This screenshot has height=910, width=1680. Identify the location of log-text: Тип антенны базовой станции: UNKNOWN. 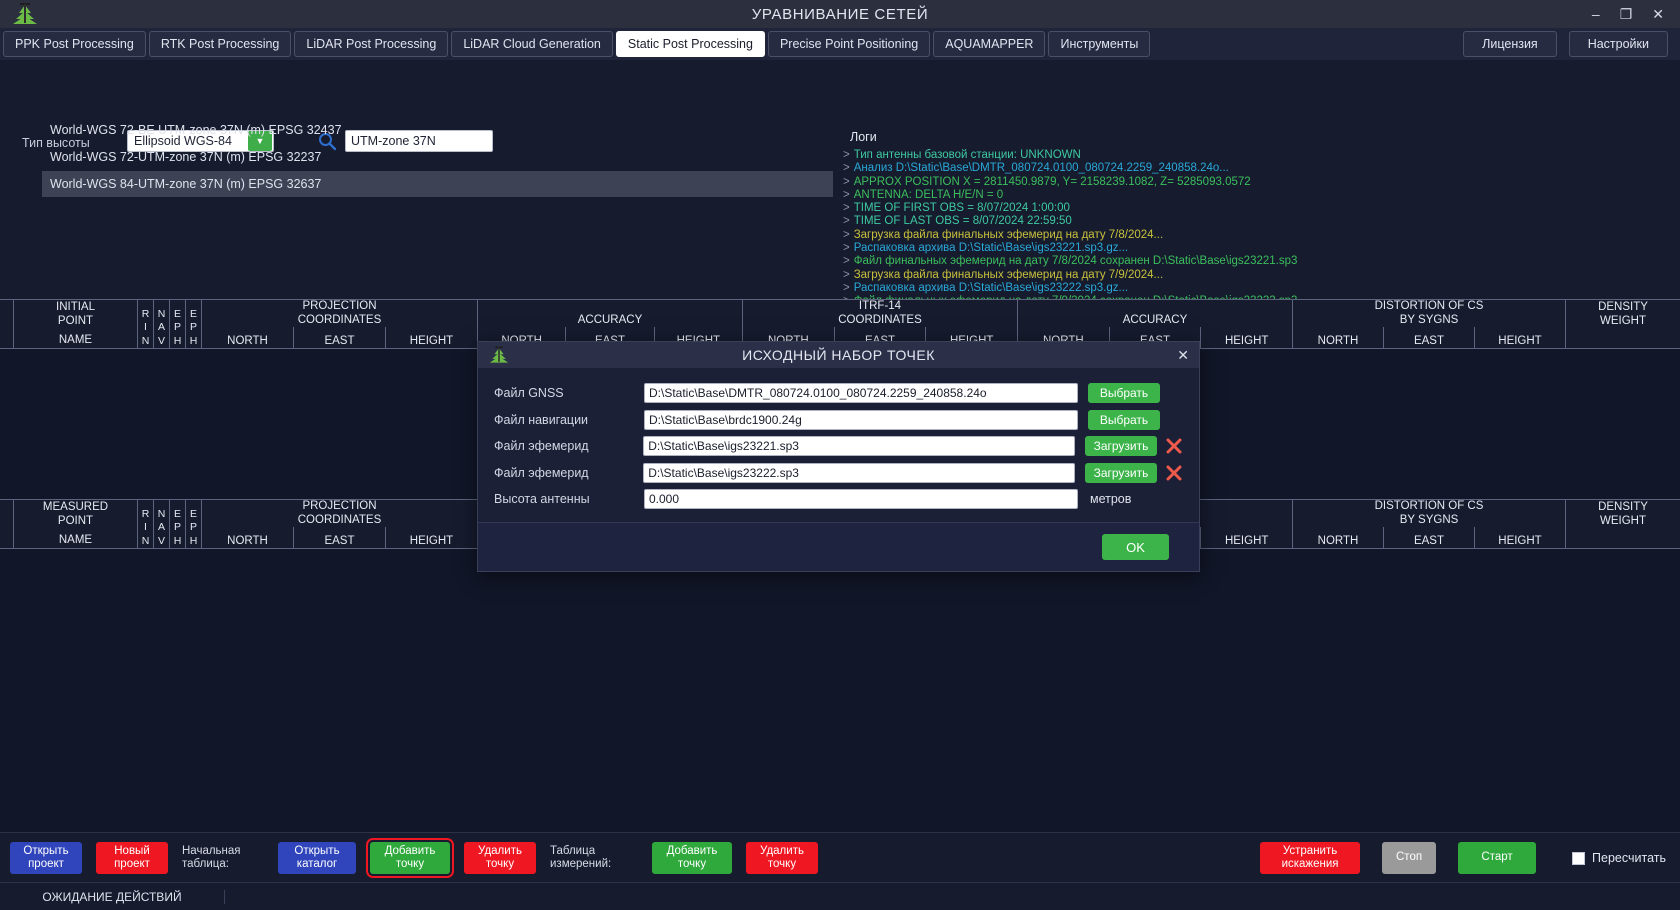
(967, 155).